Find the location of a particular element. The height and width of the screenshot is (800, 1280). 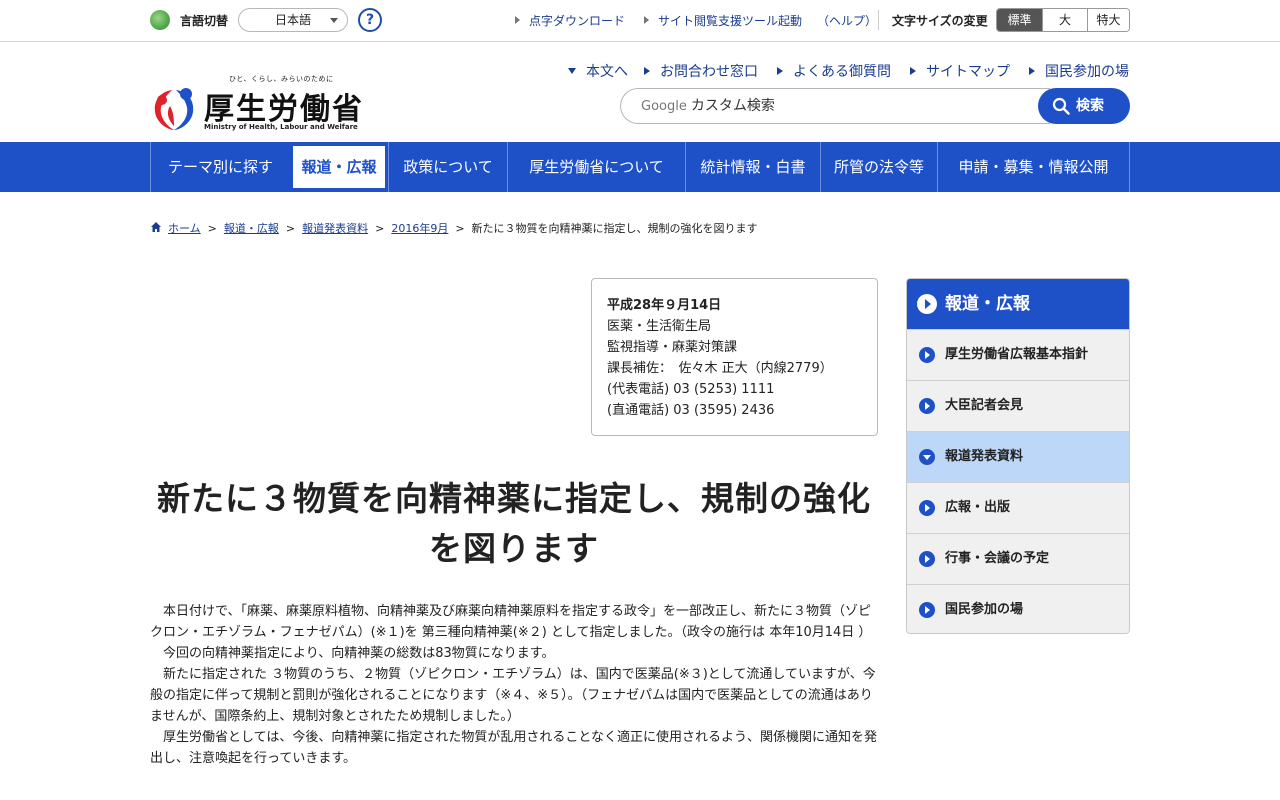

font-size-xlarge-button: 特大 is located at coordinates (1108, 20).